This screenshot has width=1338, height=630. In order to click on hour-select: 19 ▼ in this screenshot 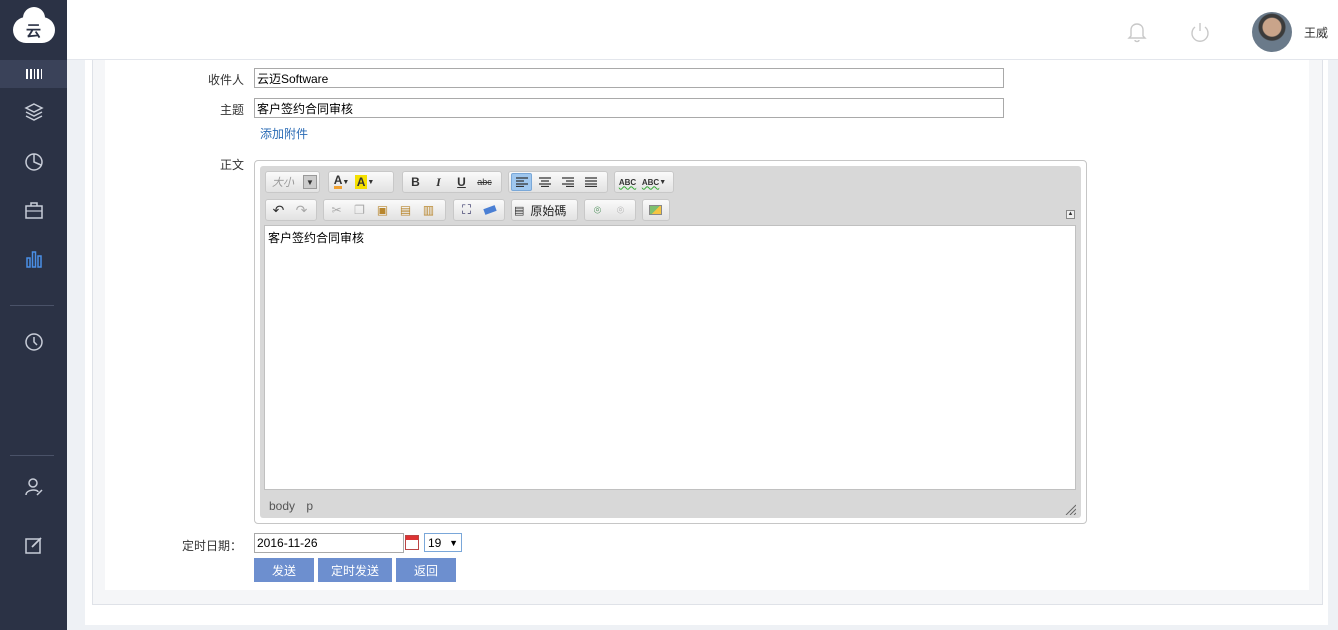, I will do `click(443, 542)`.